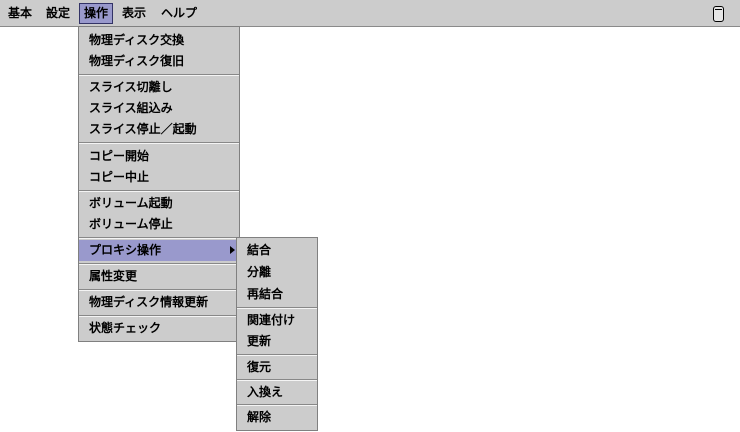 The width and height of the screenshot is (740, 432). I want to click on menu-item-start-volume: ボリューム起動, so click(159, 203).